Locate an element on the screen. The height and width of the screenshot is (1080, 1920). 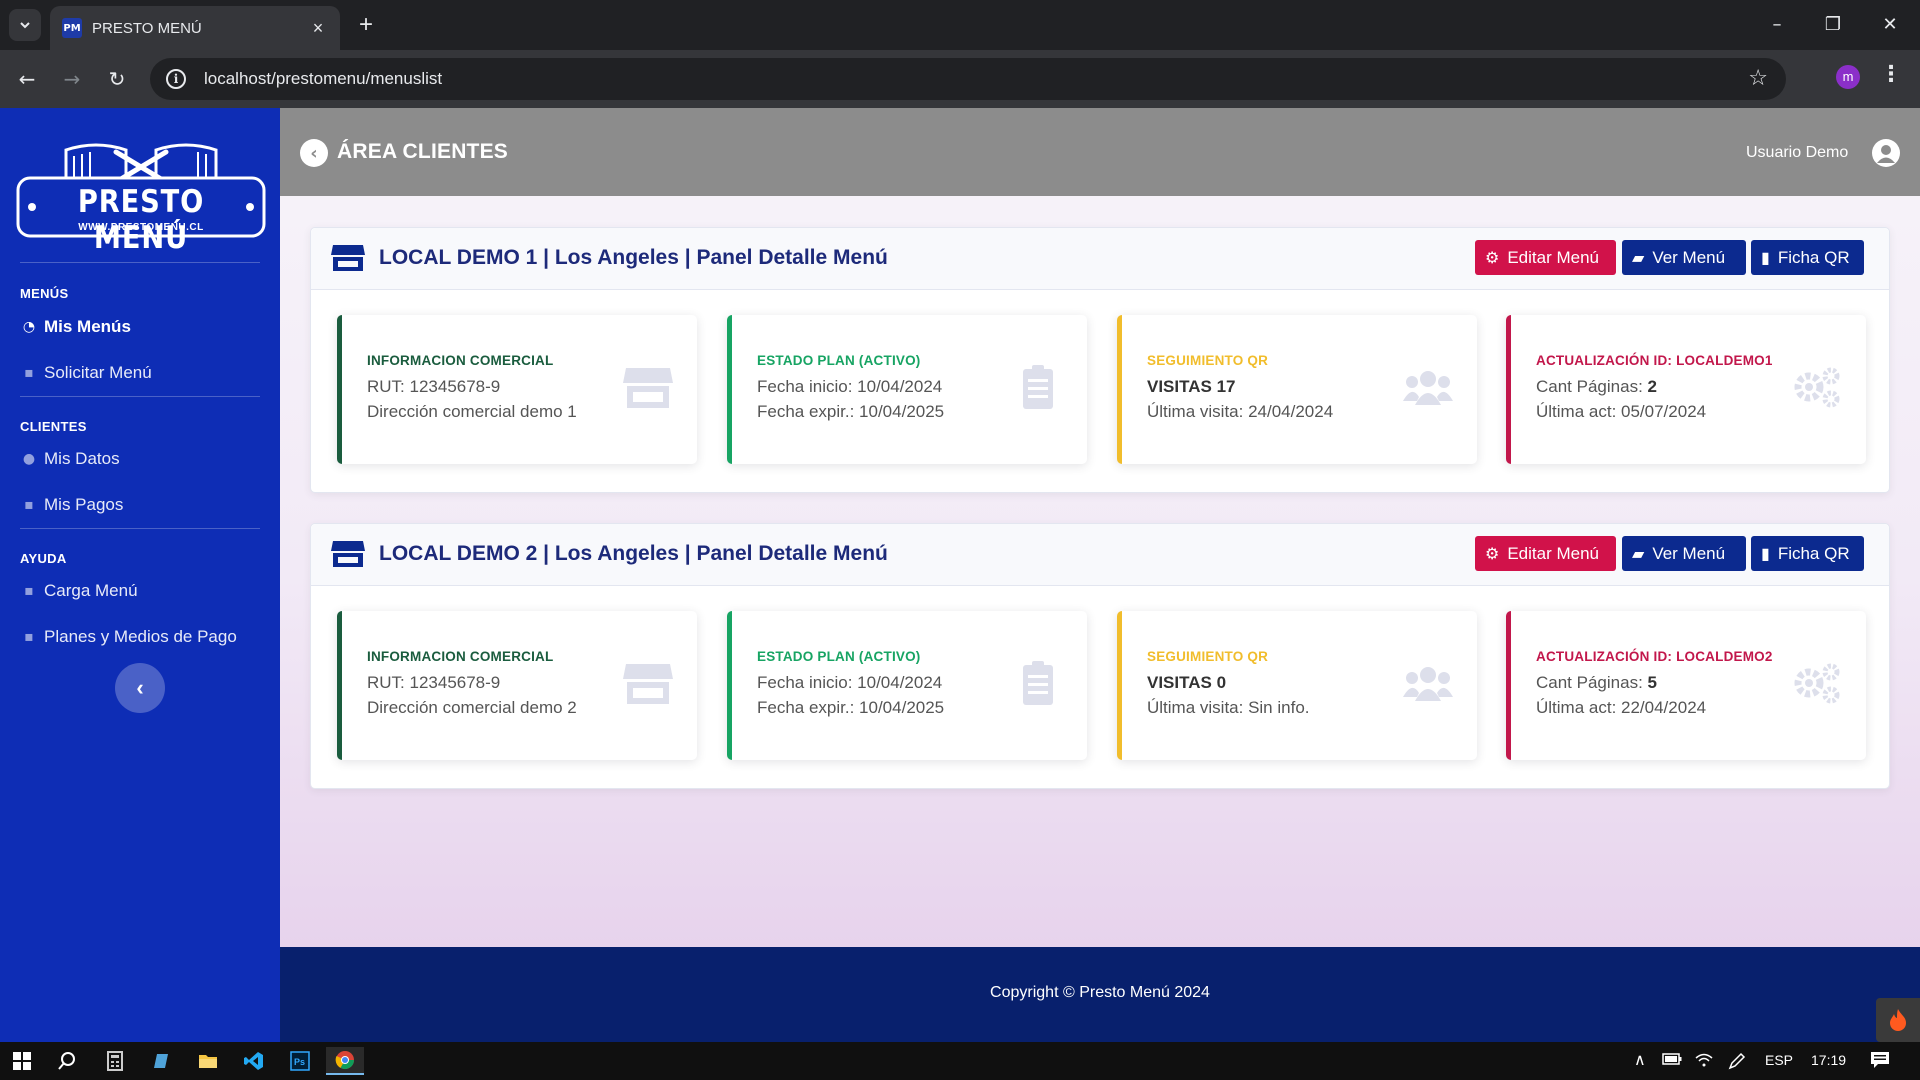
restore-icon: ❐ is located at coordinates (1833, 25).